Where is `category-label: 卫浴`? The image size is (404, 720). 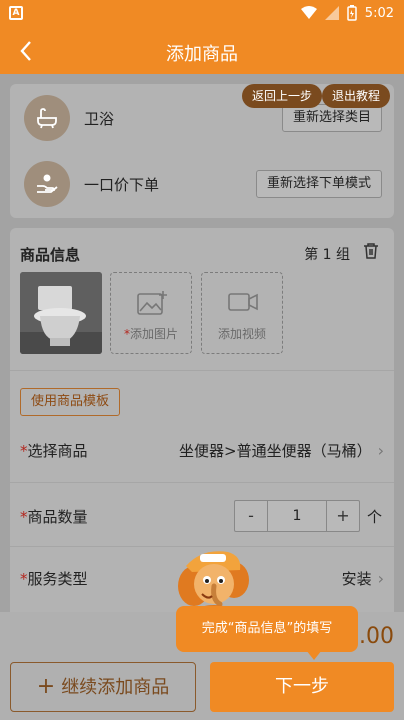
category-label: 卫浴 is located at coordinates (99, 119).